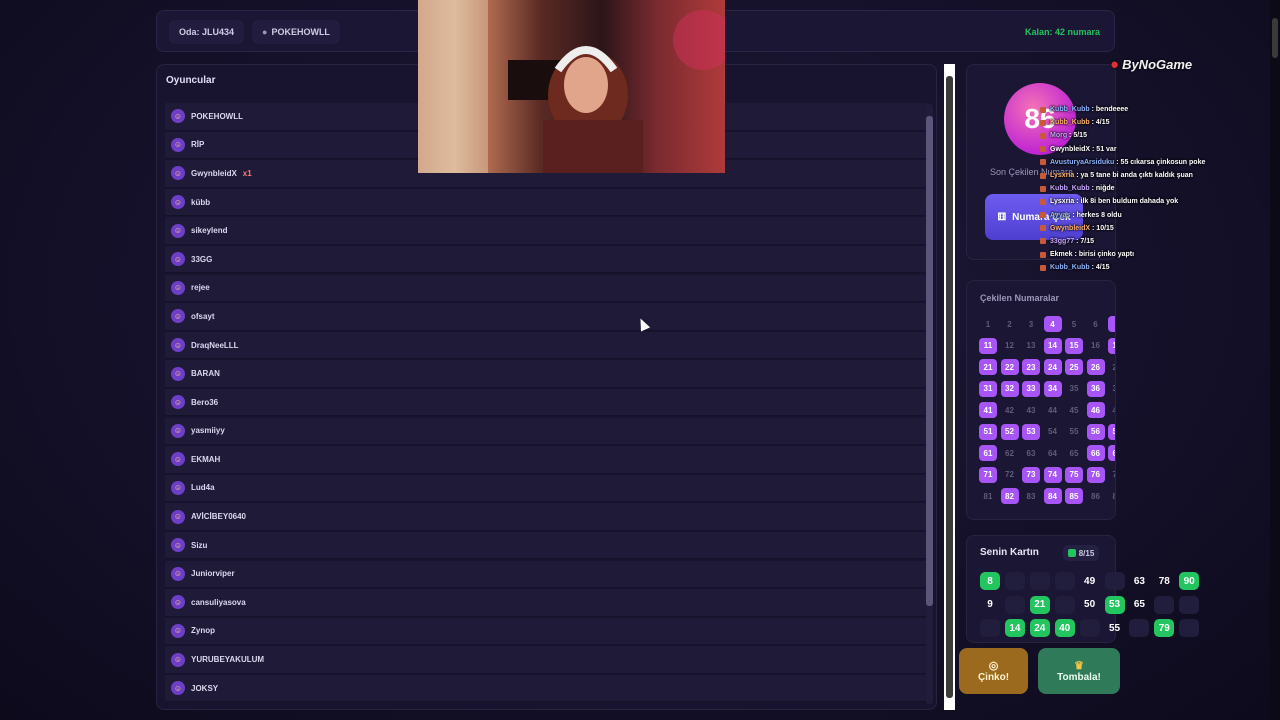 Image resolution: width=1280 pixels, height=720 pixels. What do you see at coordinates (949, 387) in the screenshot?
I see `page-scroll-thumb` at bounding box center [949, 387].